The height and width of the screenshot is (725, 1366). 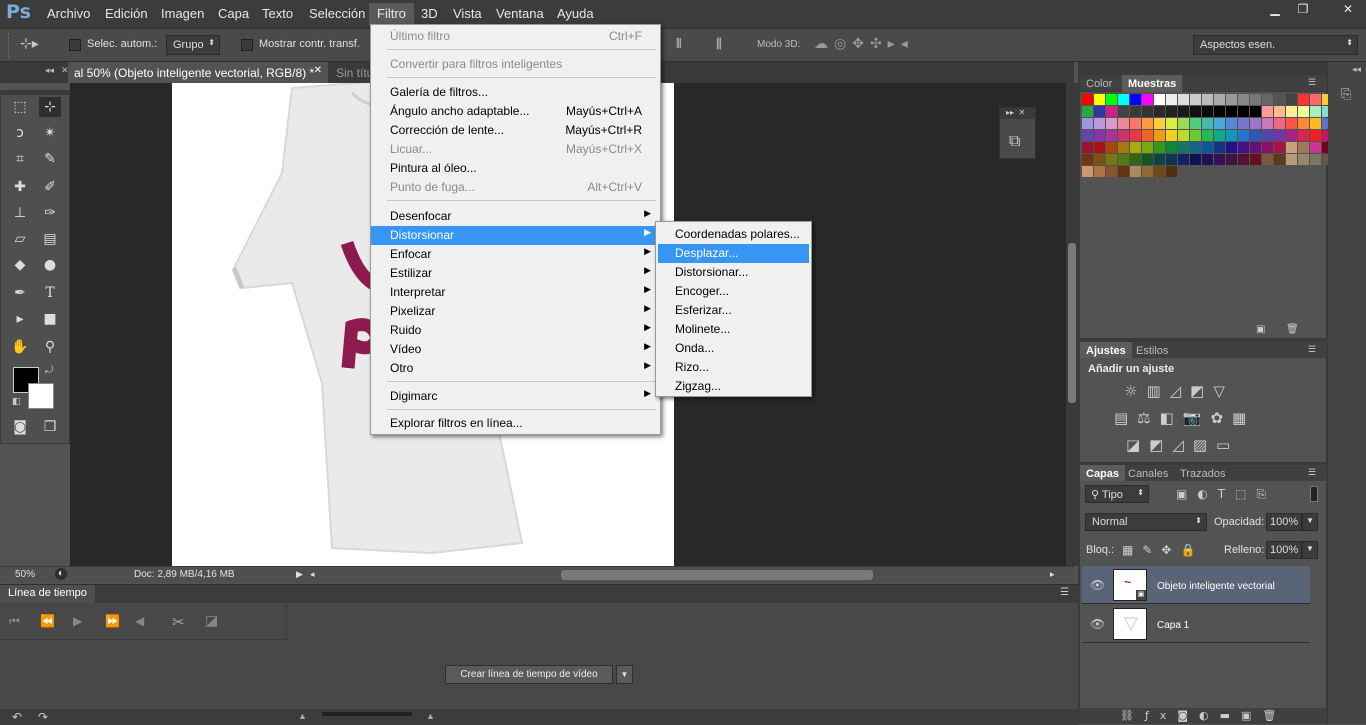 I want to click on type-tool-icon: T, so click(x=50, y=293).